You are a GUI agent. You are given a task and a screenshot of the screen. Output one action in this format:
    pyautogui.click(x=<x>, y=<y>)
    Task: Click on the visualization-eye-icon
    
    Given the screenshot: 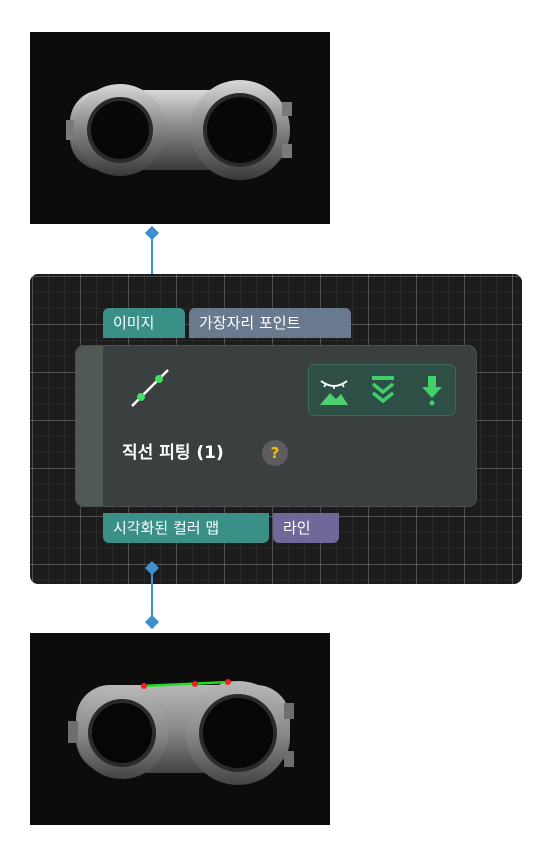 What is the action you would take?
    pyautogui.click(x=334, y=390)
    